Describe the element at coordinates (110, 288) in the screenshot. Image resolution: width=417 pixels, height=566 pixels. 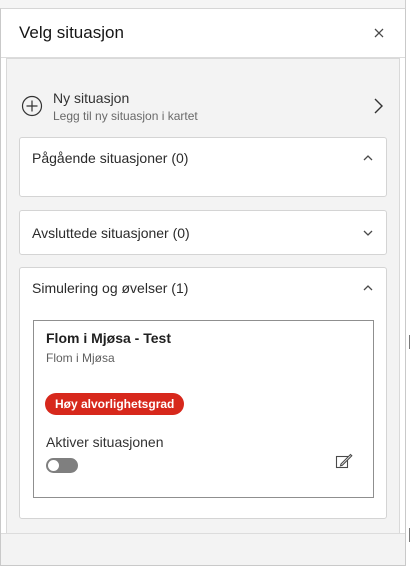
I see `section-simulation-title: Simulering og øvelser (1)` at that location.